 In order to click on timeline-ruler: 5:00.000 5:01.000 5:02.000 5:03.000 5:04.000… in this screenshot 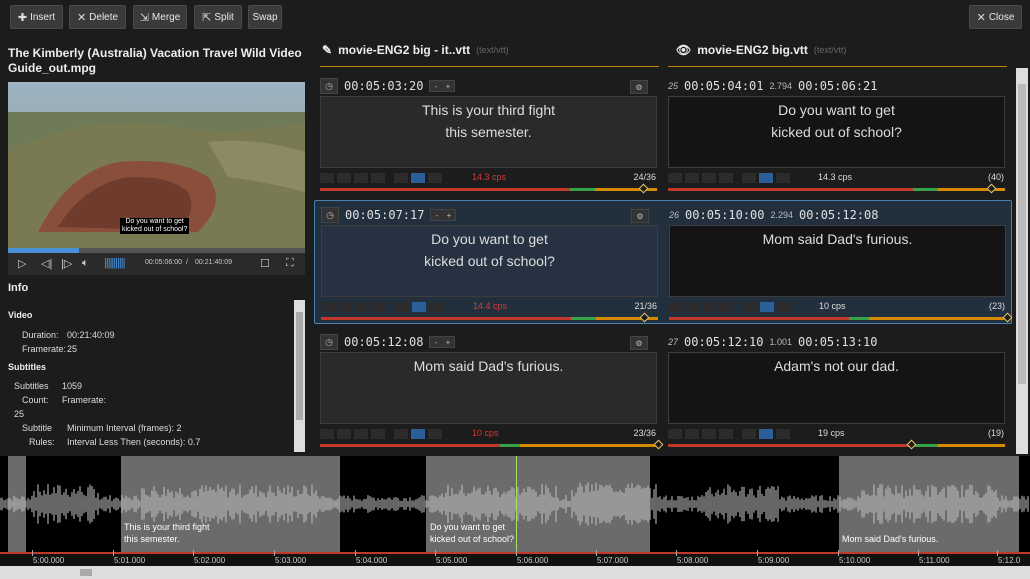, I will do `click(515, 558)`.